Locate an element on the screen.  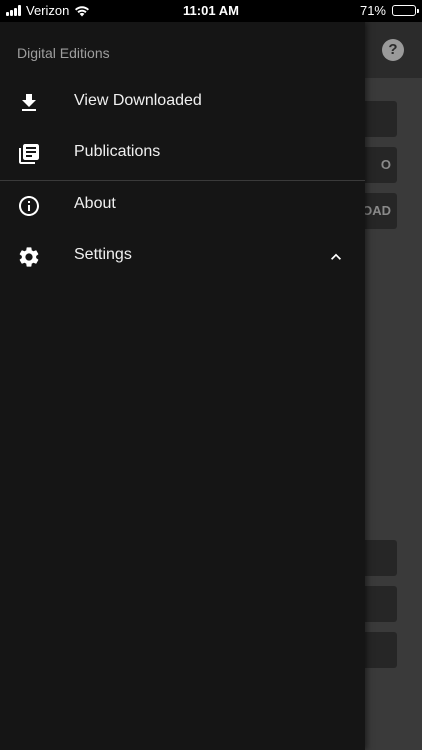
drawer-title: Digital Editions is located at coordinates (63, 53).